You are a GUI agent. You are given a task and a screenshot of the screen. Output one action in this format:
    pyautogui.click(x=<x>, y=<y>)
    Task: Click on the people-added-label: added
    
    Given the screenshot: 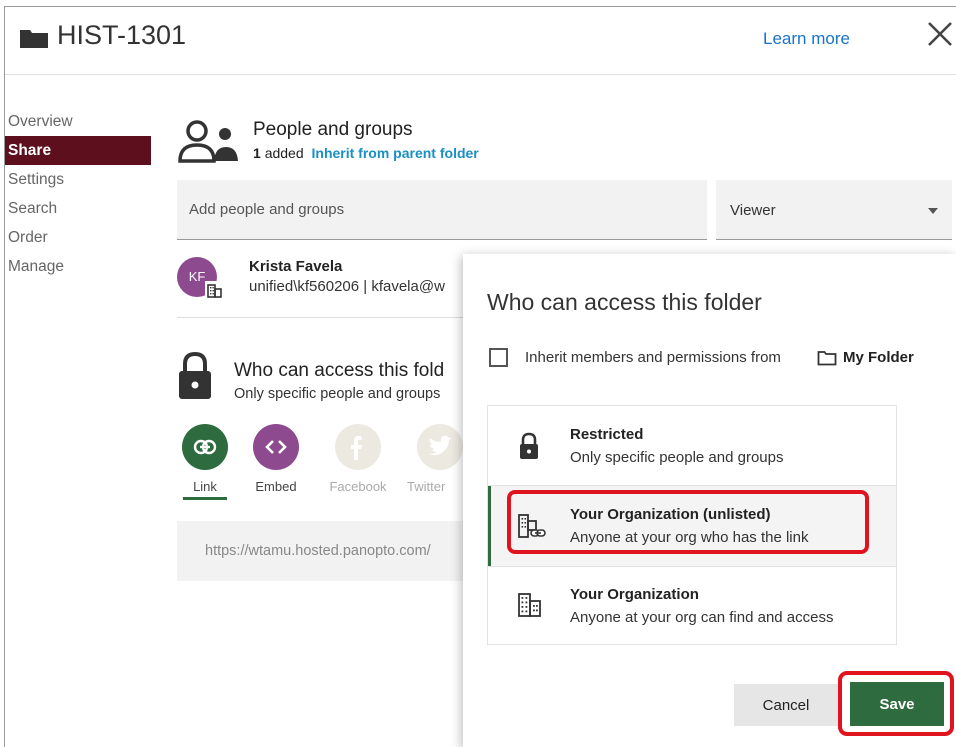 What is the action you would take?
    pyautogui.click(x=284, y=153)
    